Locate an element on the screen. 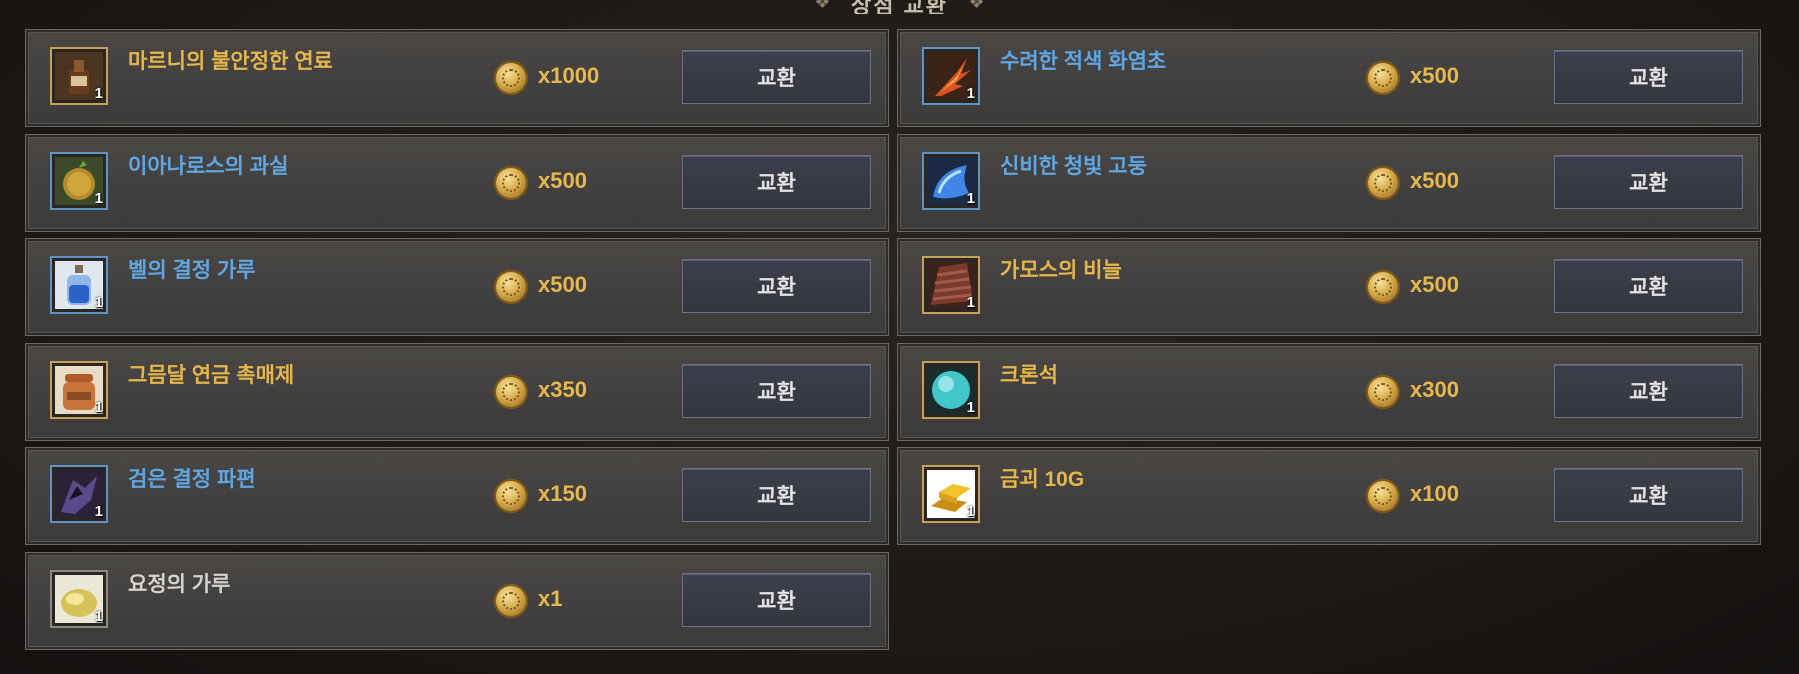 The height and width of the screenshot is (674, 1799). item-price: x1 is located at coordinates (550, 598).